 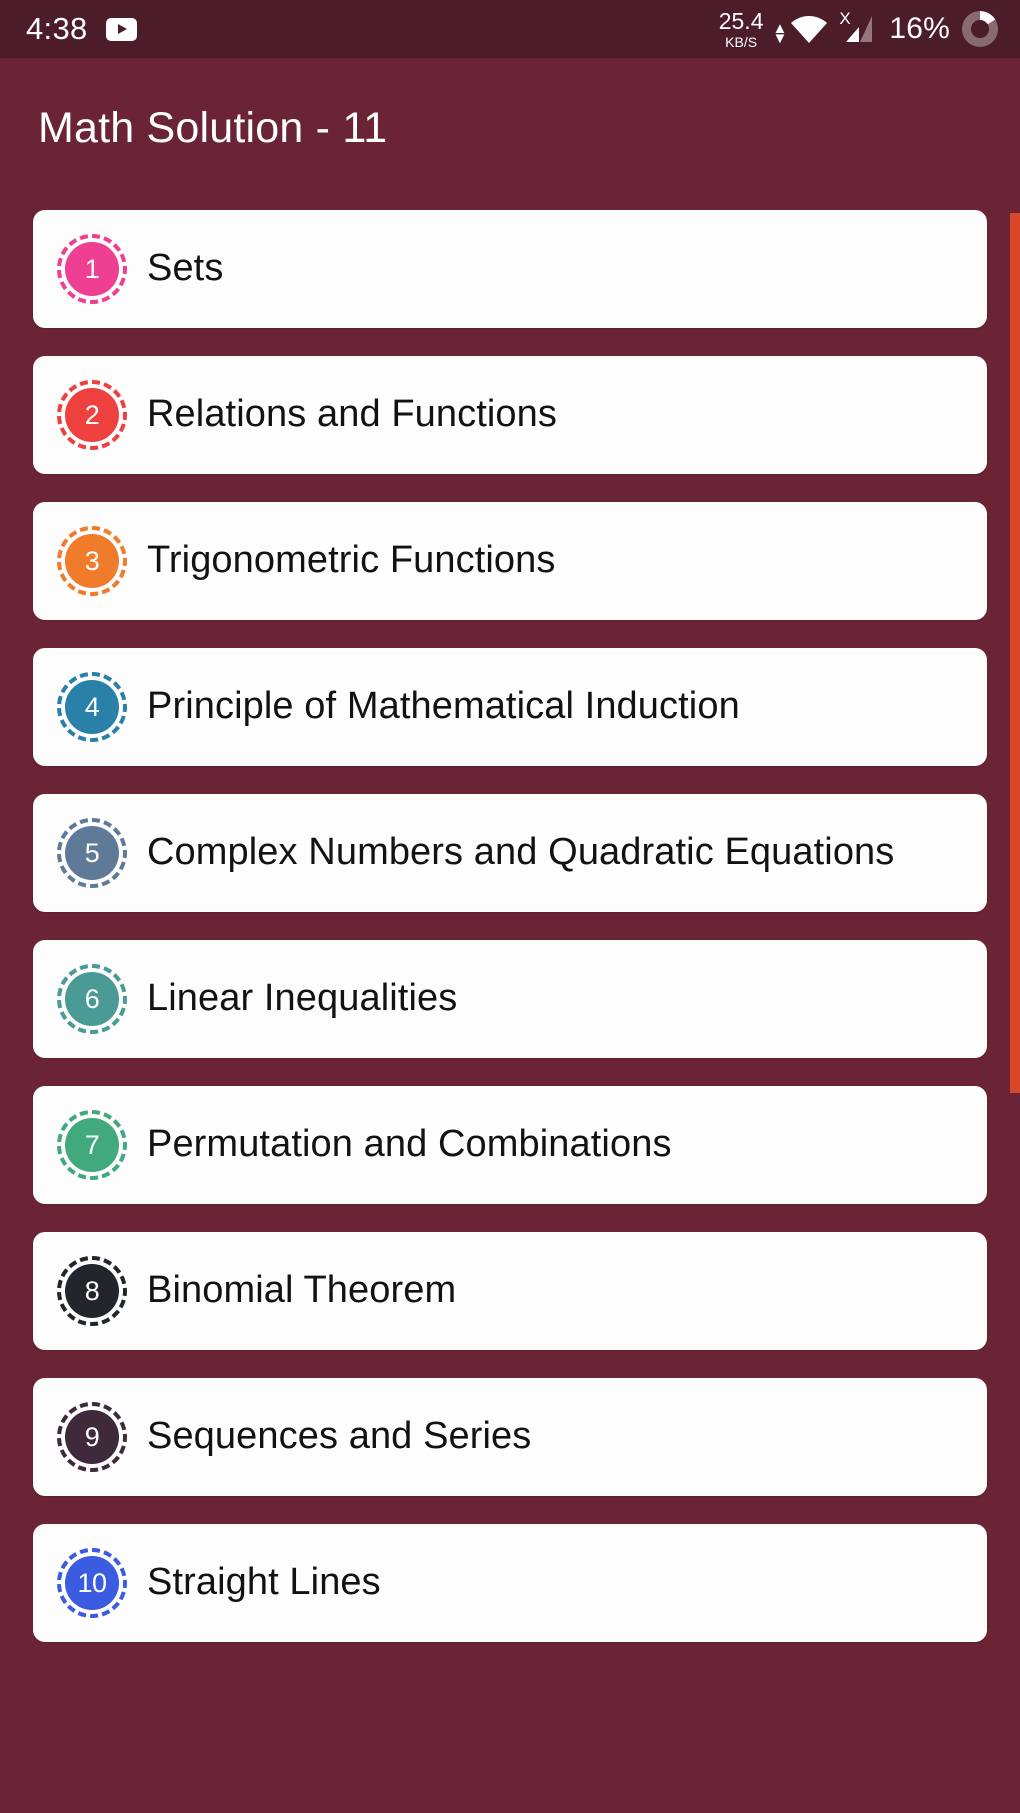 I want to click on wifi-group: ▲ ▼, so click(x=800, y=29).